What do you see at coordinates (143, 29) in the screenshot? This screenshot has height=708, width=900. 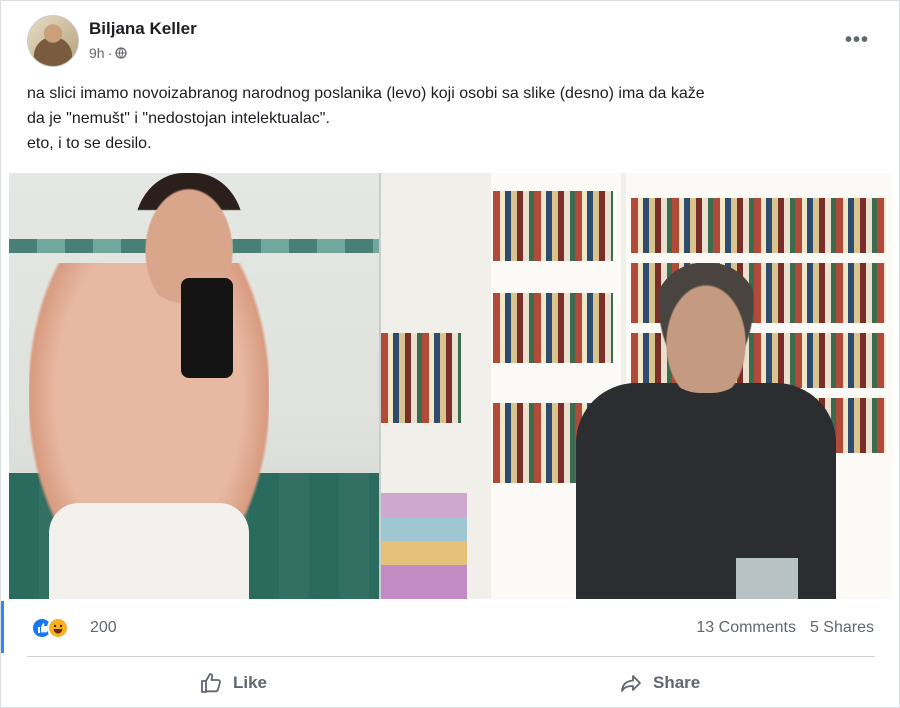 I see `author-name: Biljana Keller` at bounding box center [143, 29].